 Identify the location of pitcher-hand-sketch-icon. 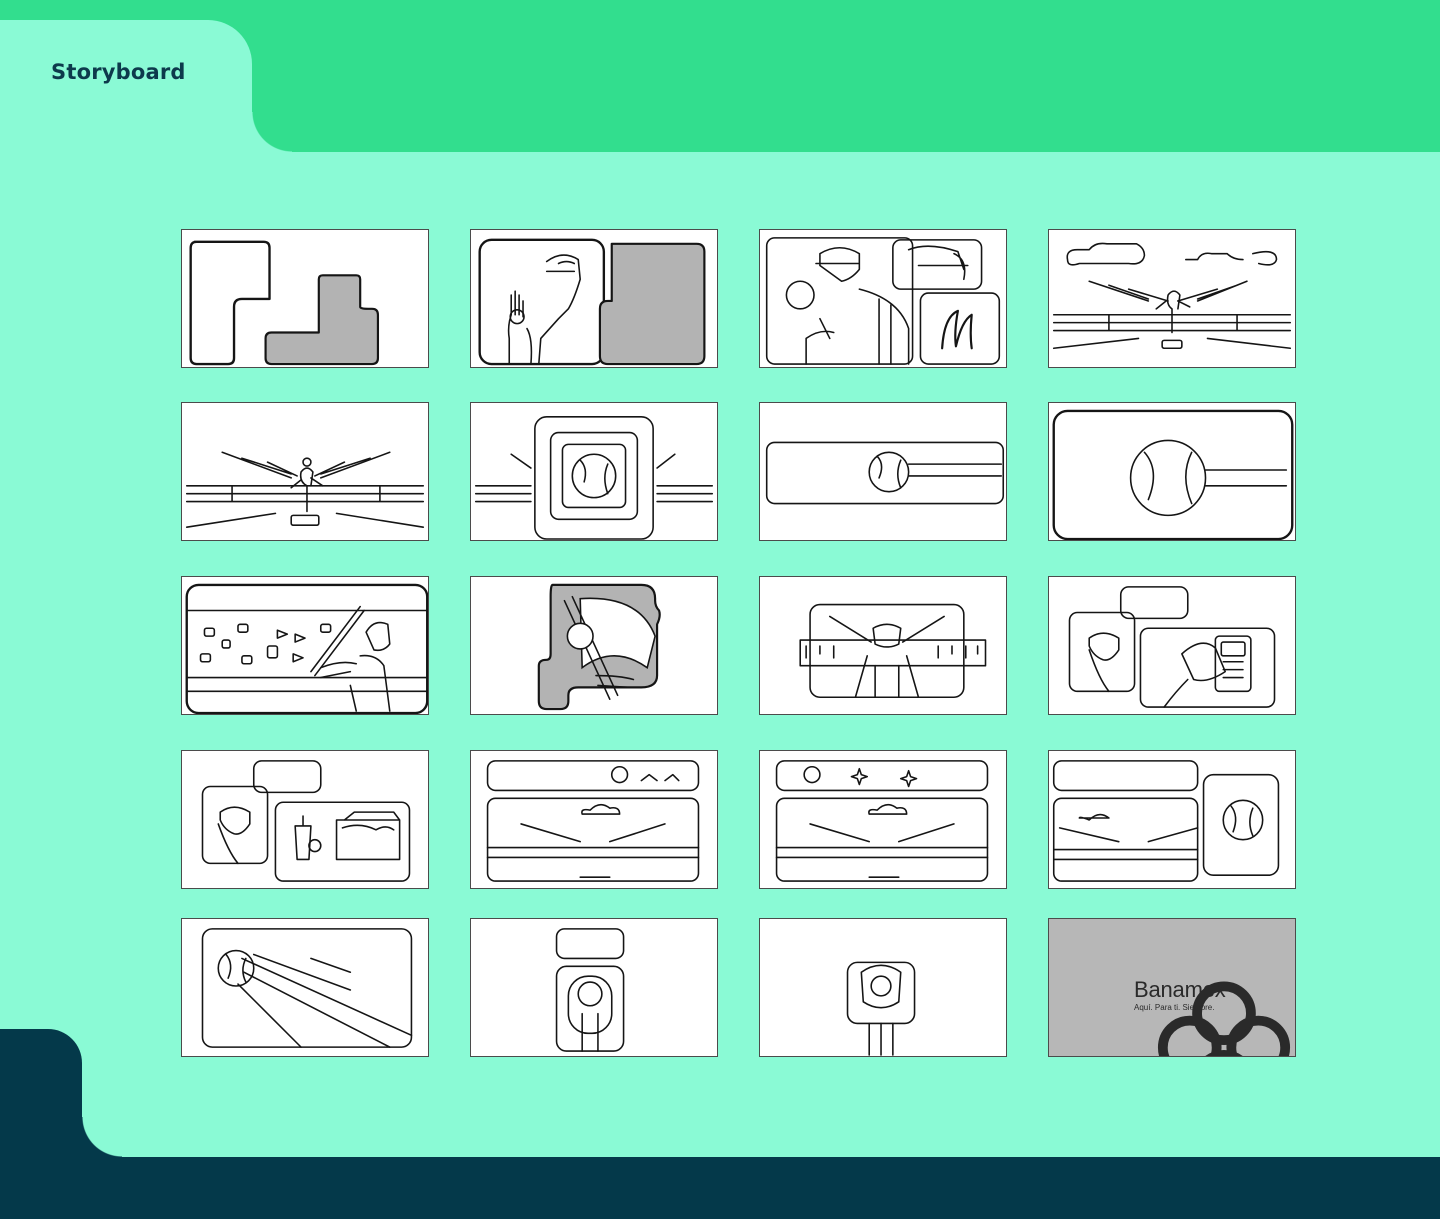
(592, 302).